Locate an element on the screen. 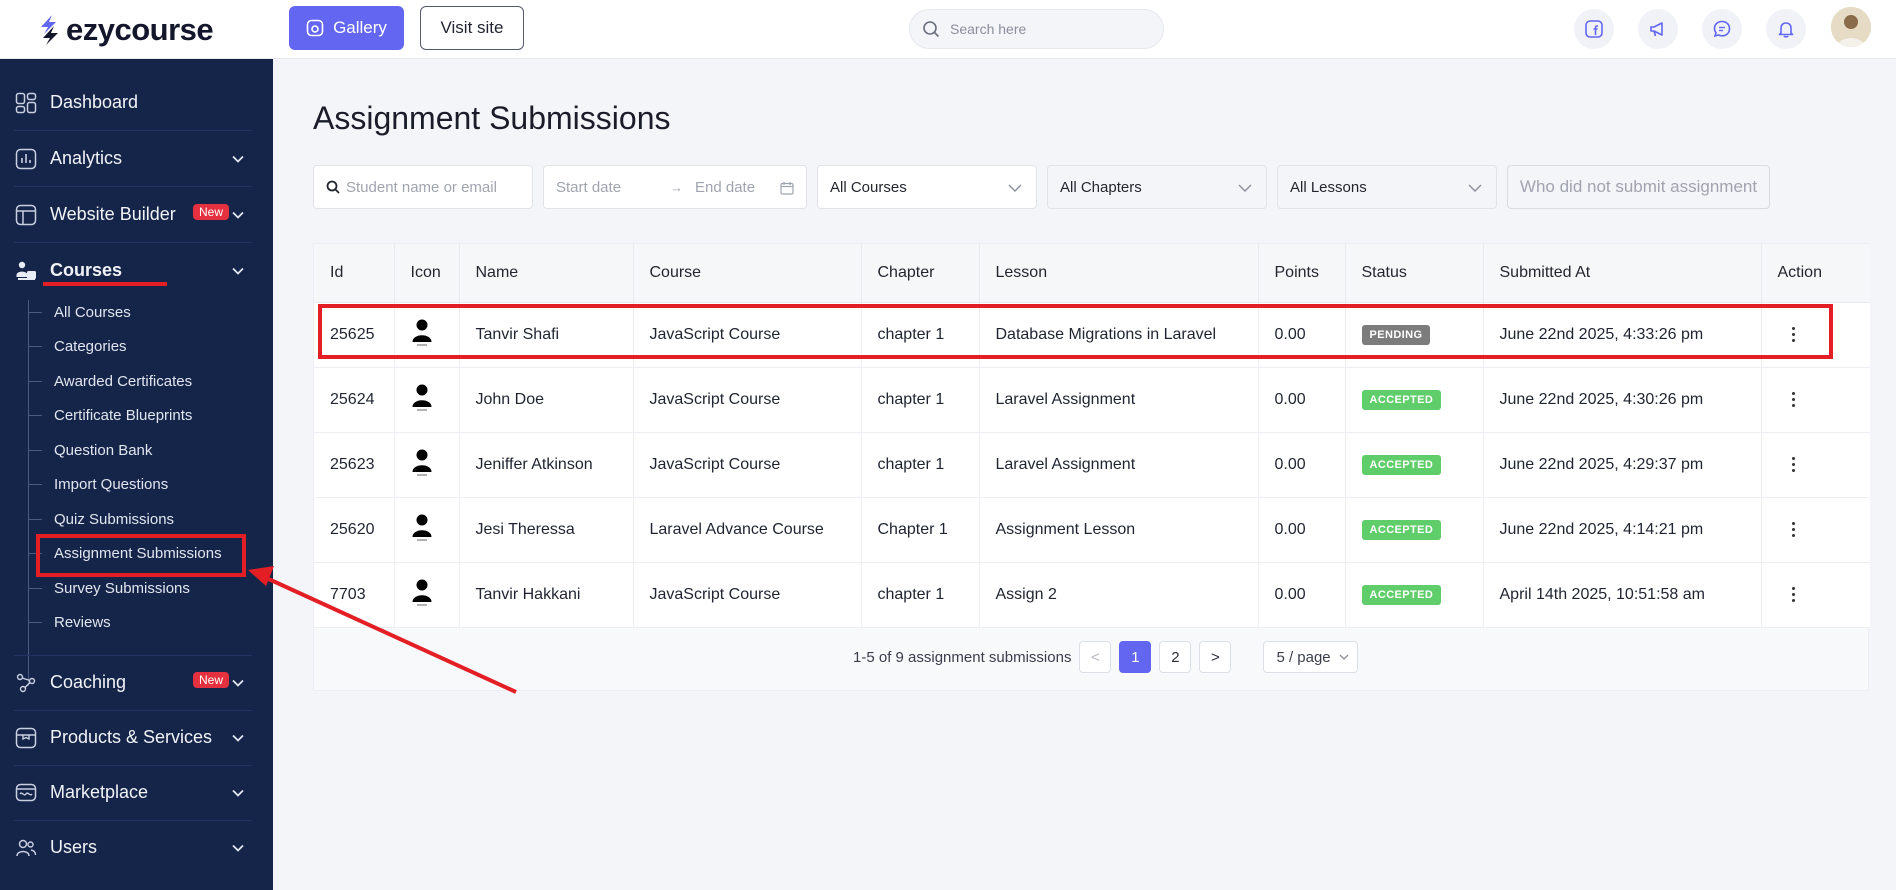 The width and height of the screenshot is (1896, 890). brand-logo: ezycourse is located at coordinates (126, 30).